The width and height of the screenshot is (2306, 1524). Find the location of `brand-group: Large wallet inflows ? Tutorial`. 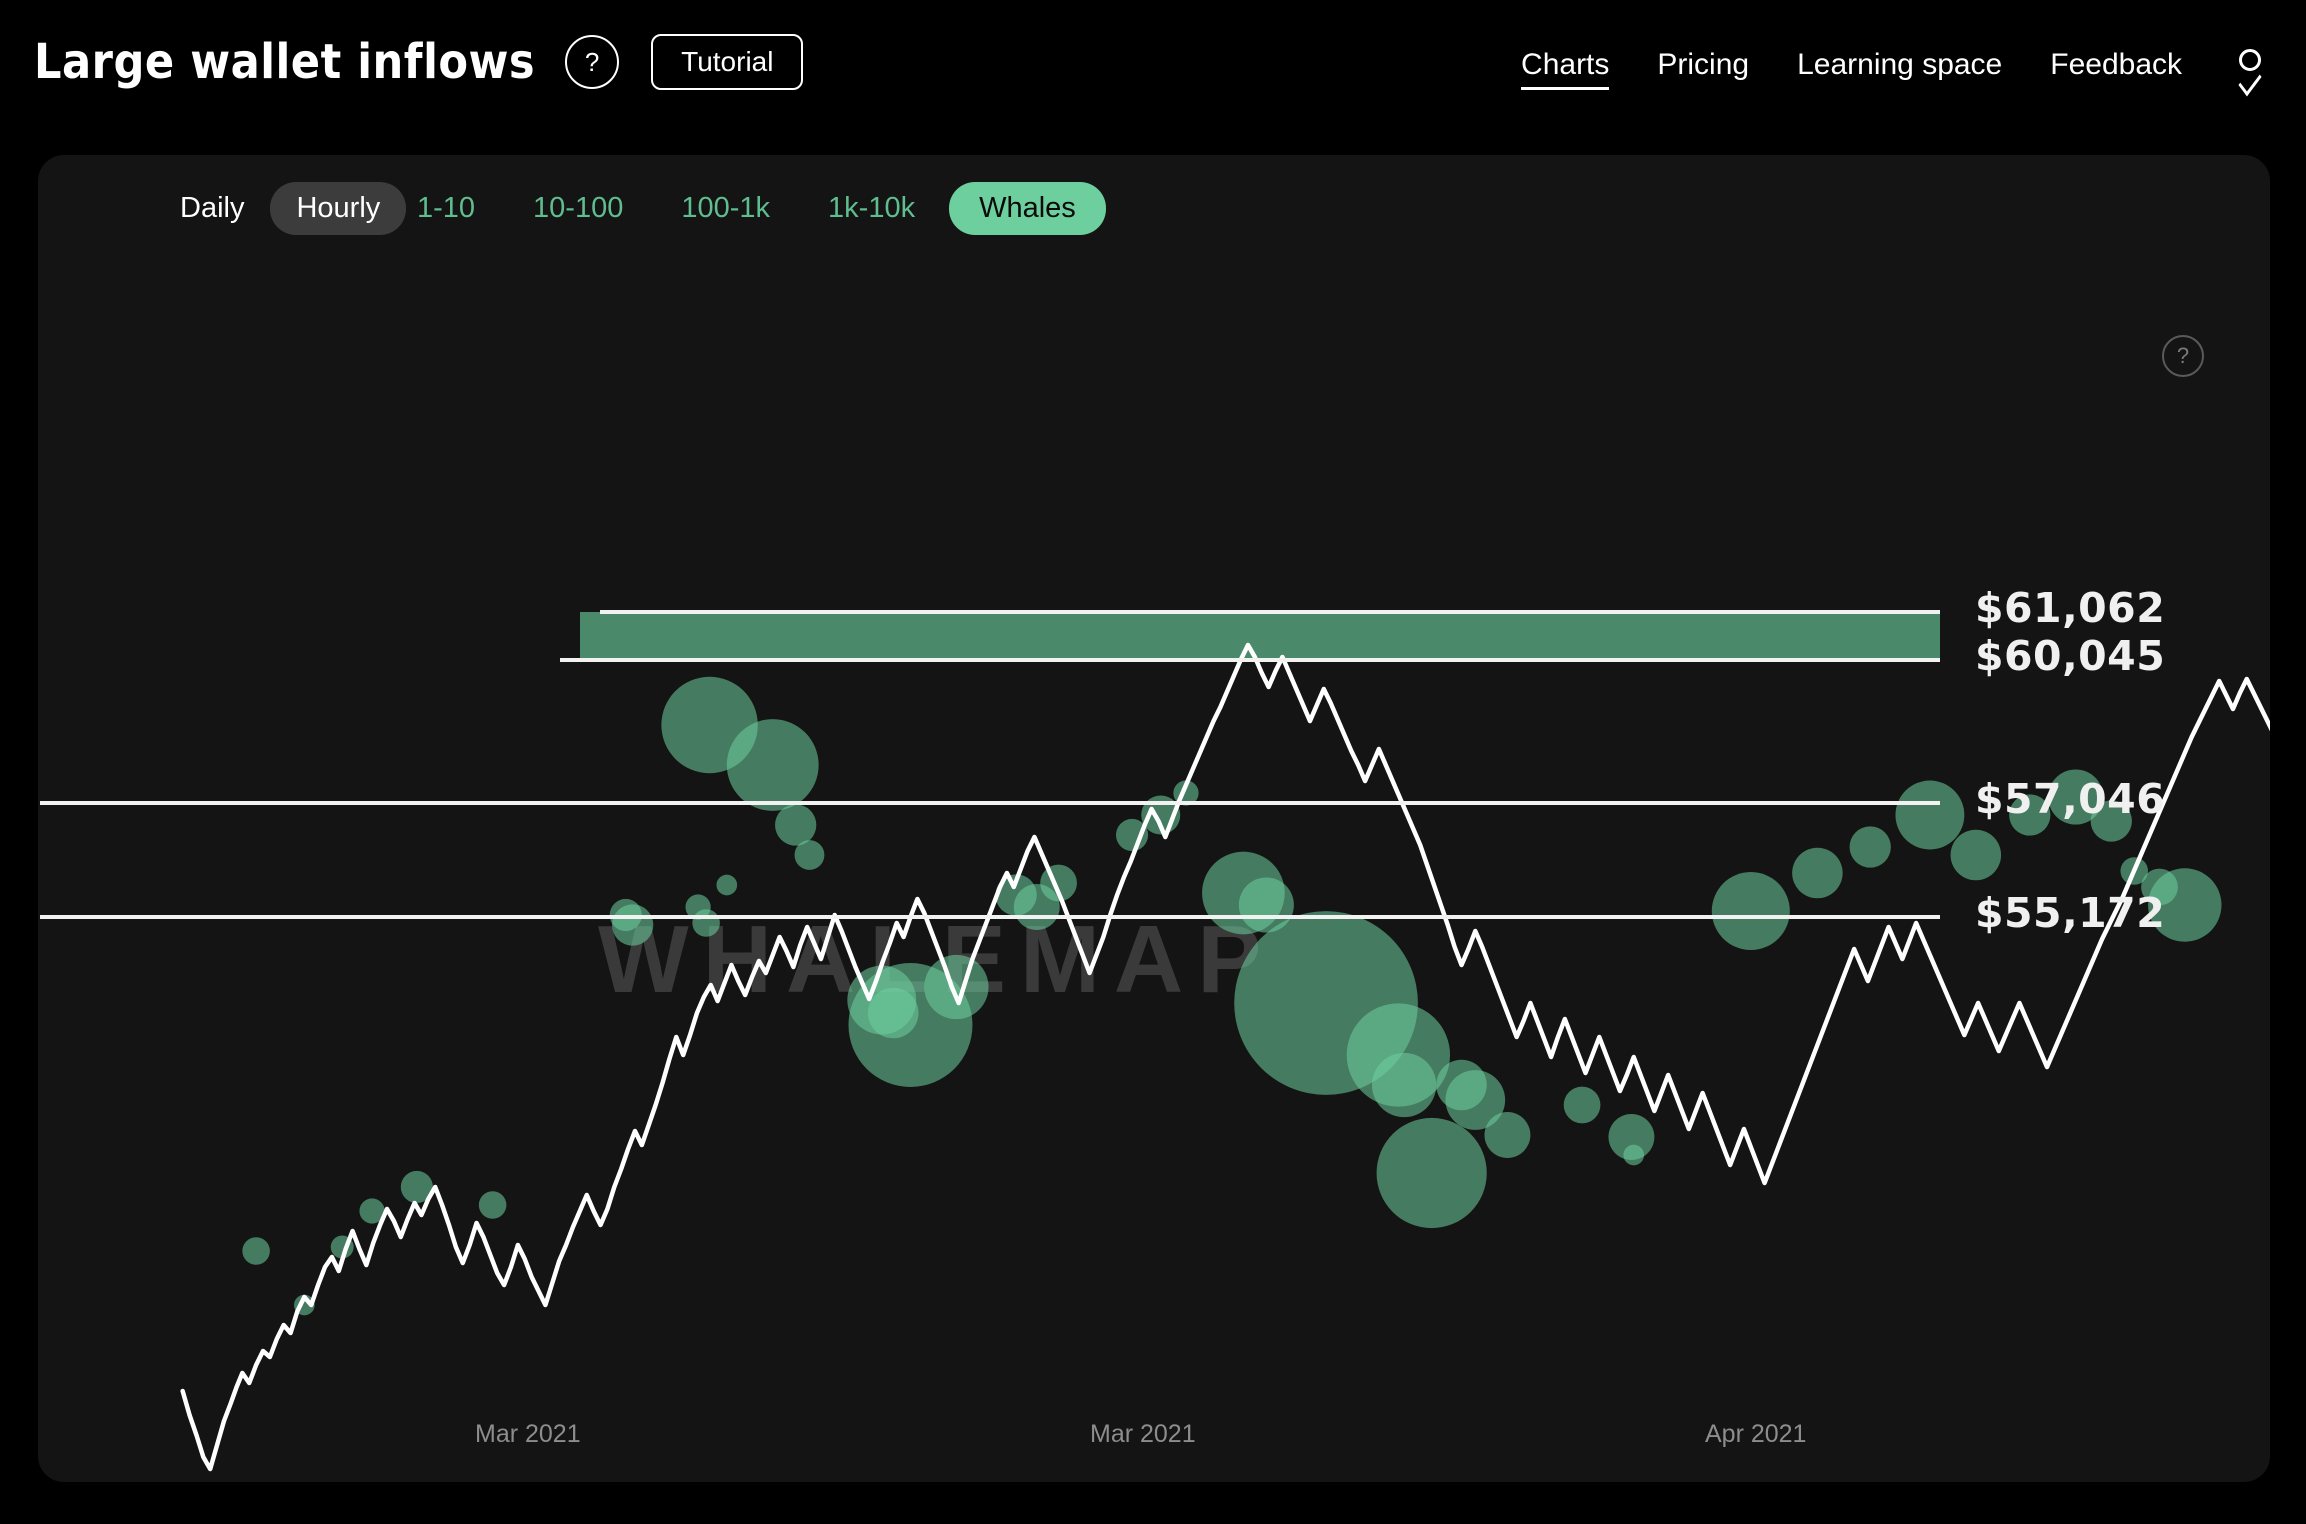

brand-group: Large wallet inflows ? Tutorial is located at coordinates (419, 62).